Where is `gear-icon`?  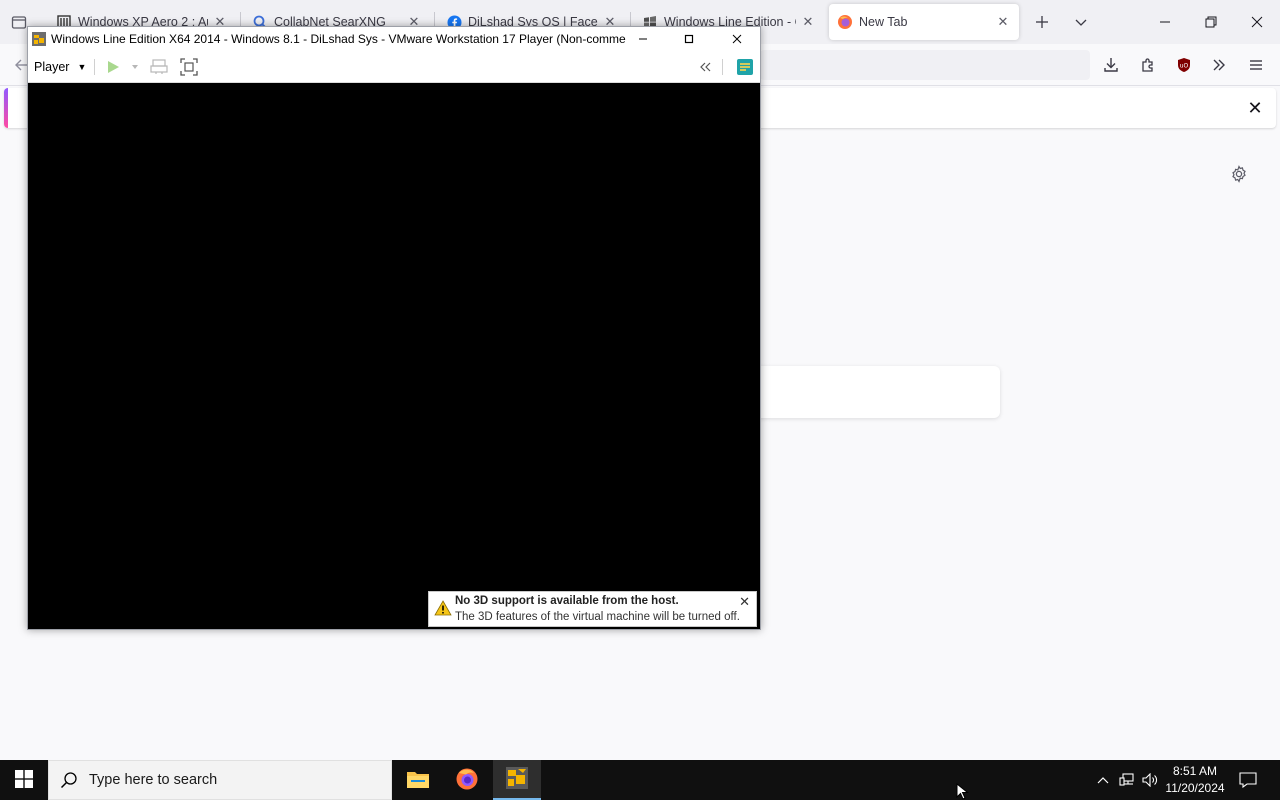
gear-icon is located at coordinates (1239, 174).